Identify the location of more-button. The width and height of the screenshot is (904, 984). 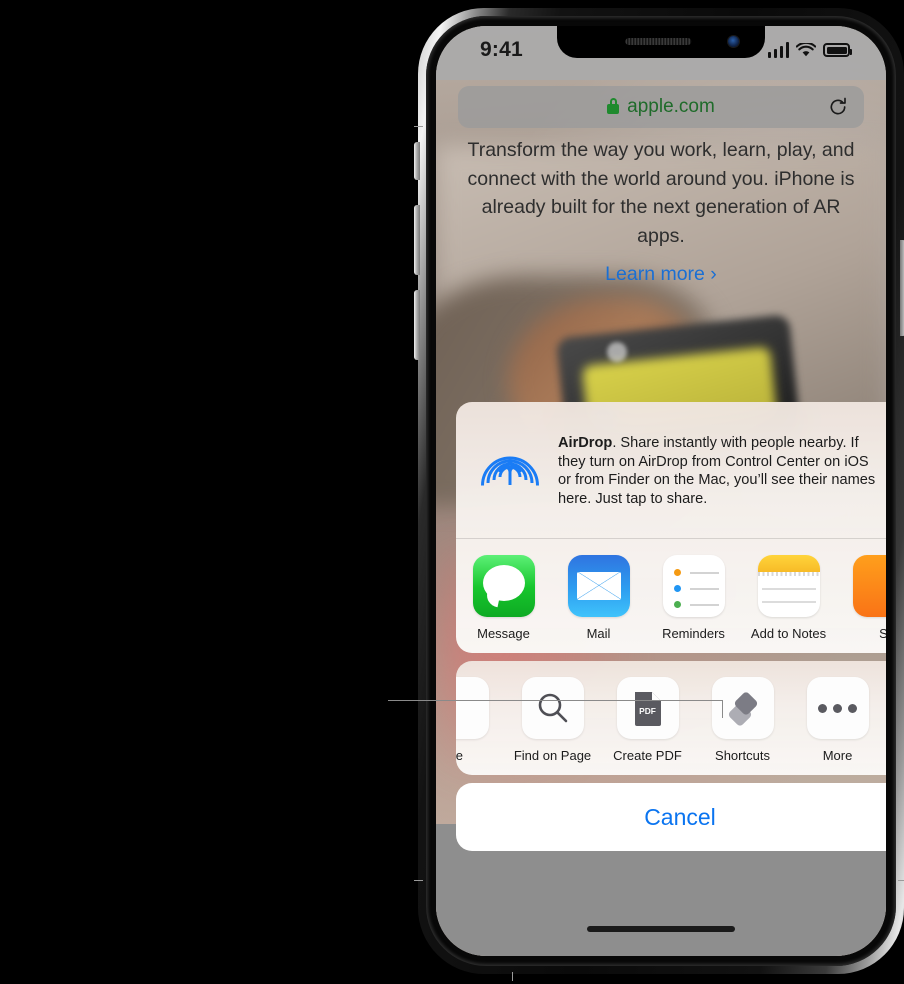
(837, 708).